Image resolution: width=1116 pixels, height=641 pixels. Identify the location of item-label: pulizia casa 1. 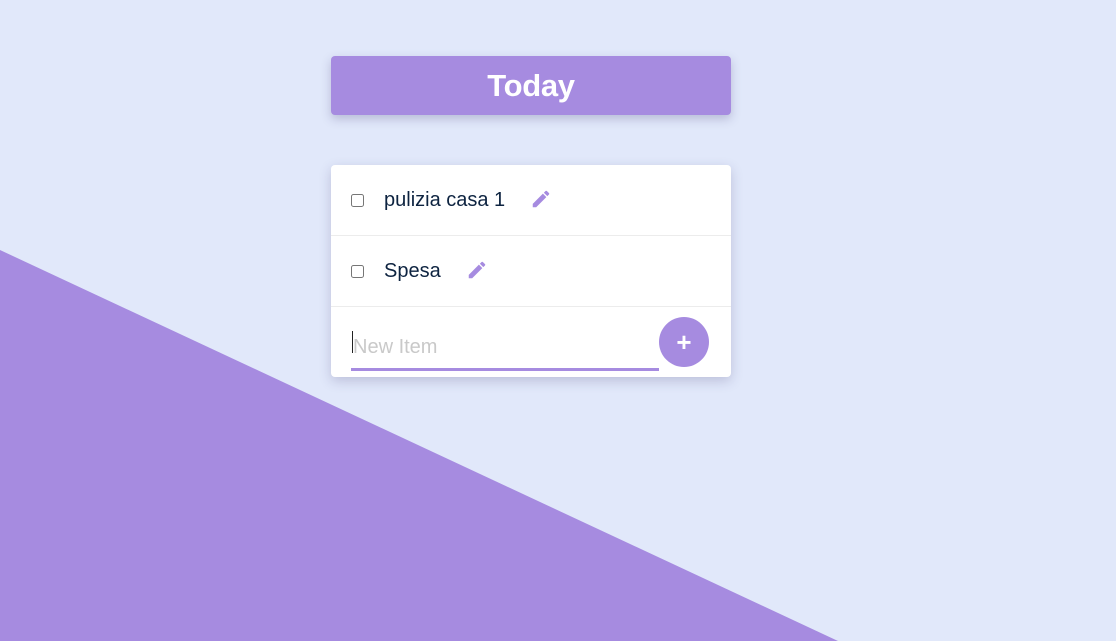
(445, 199).